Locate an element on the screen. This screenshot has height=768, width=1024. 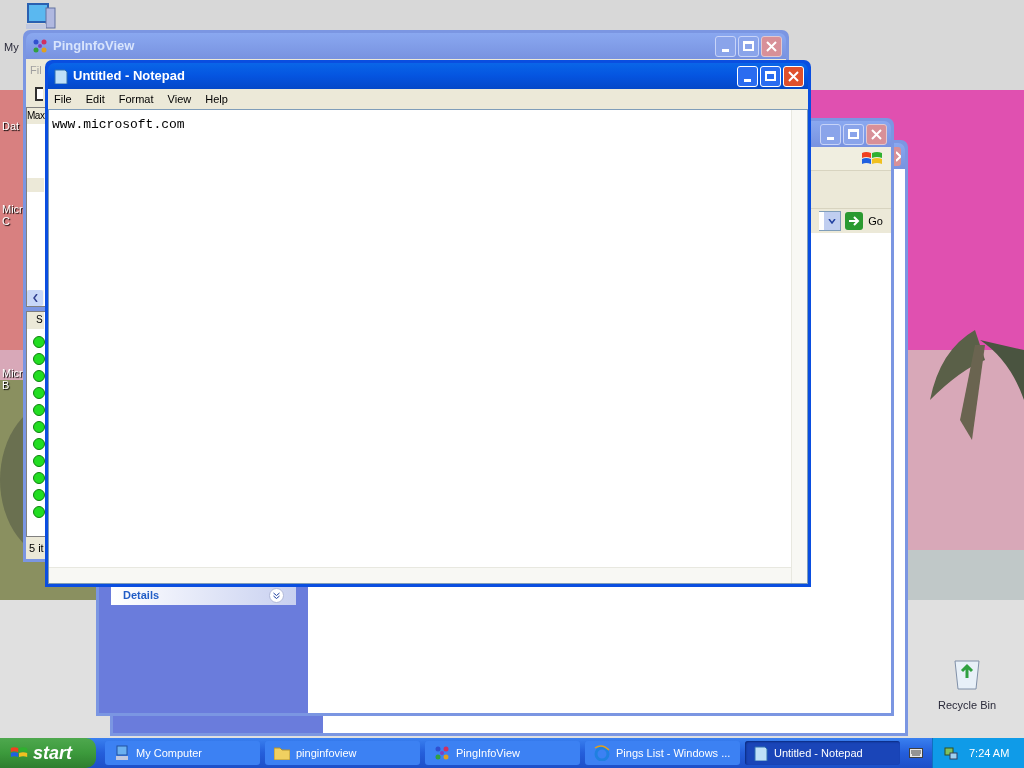
menu-item: Format is located at coordinates (136, 99).